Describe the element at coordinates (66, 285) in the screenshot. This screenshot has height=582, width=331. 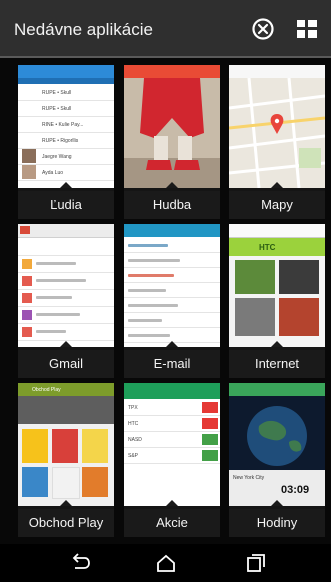
I see `gmail-thumbnail` at that location.